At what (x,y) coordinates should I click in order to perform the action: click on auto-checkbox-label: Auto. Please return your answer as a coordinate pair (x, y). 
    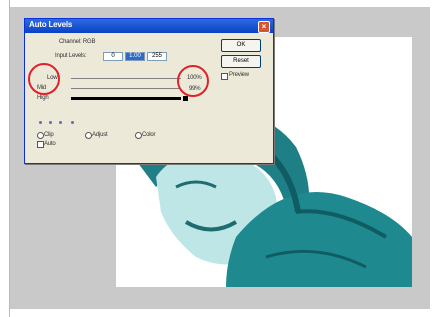
    Looking at the image, I should click on (50, 144).